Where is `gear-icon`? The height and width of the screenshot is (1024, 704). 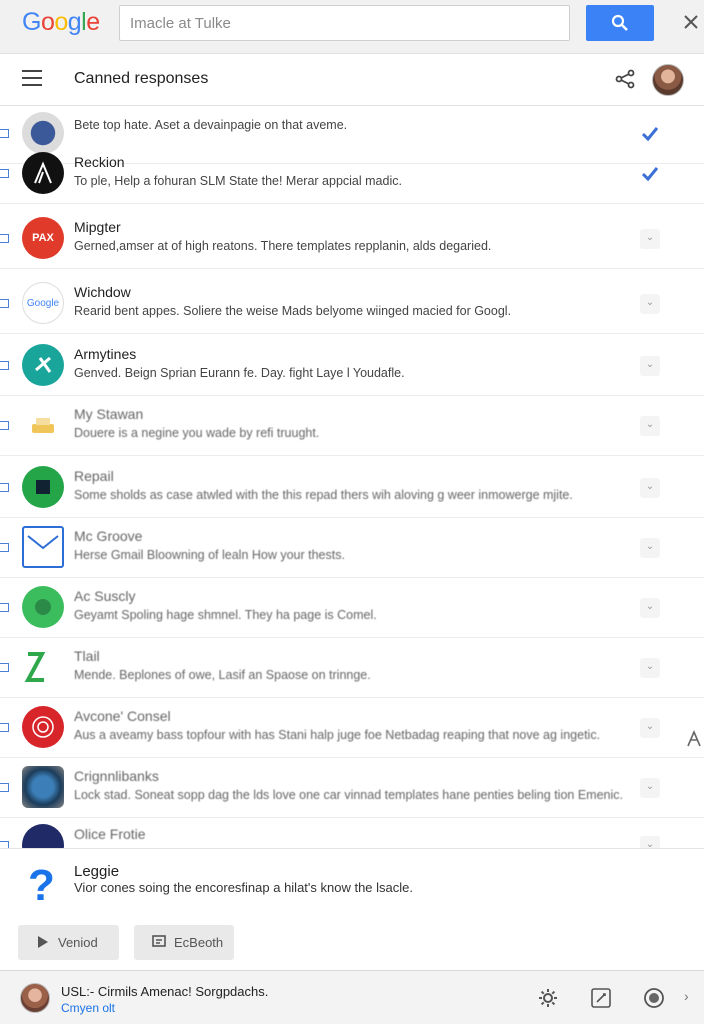
gear-icon is located at coordinates (548, 998).